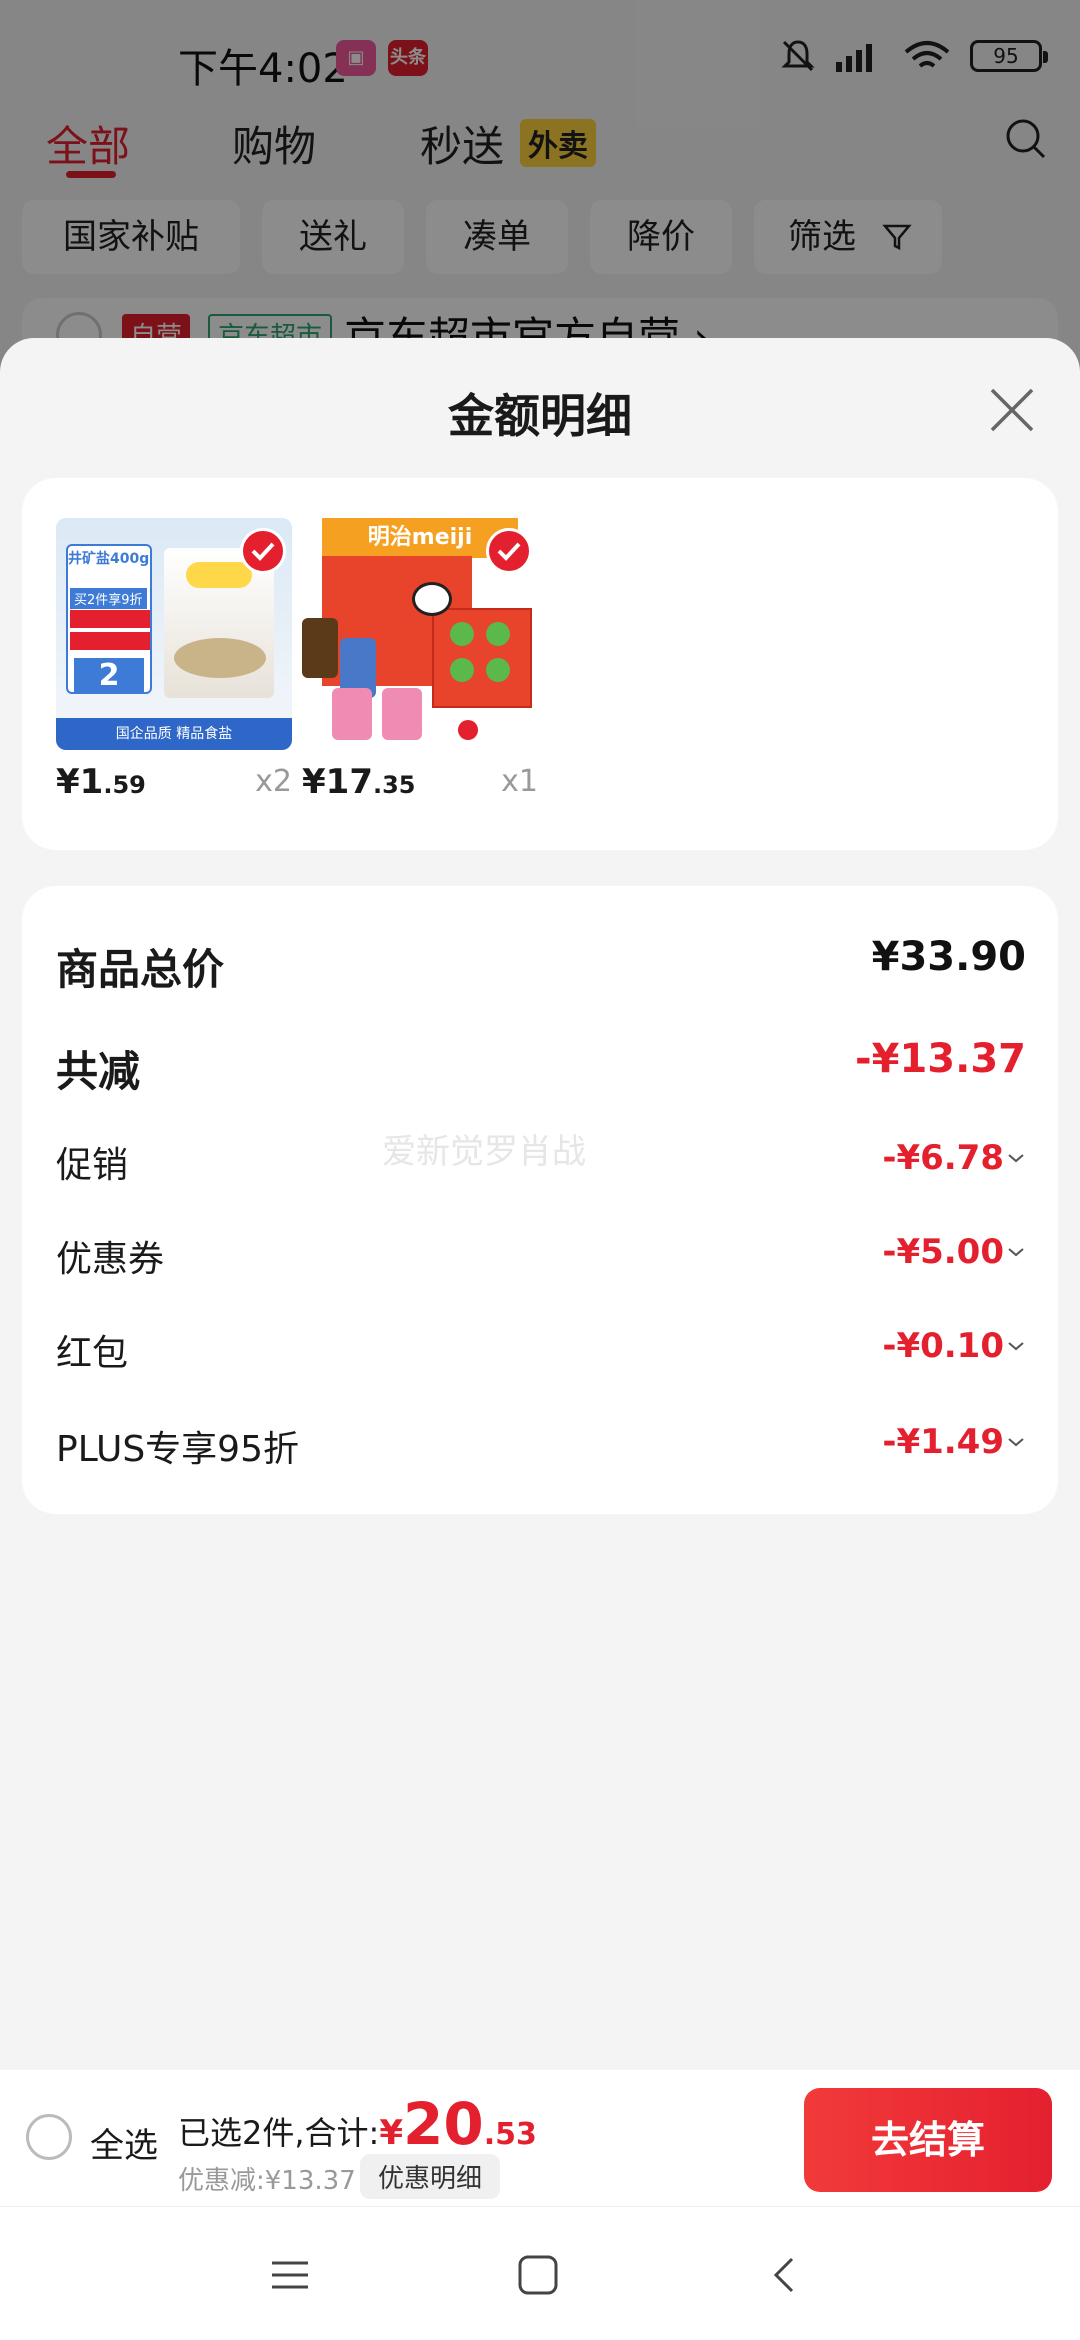  I want to click on back-icon, so click(786, 2275).